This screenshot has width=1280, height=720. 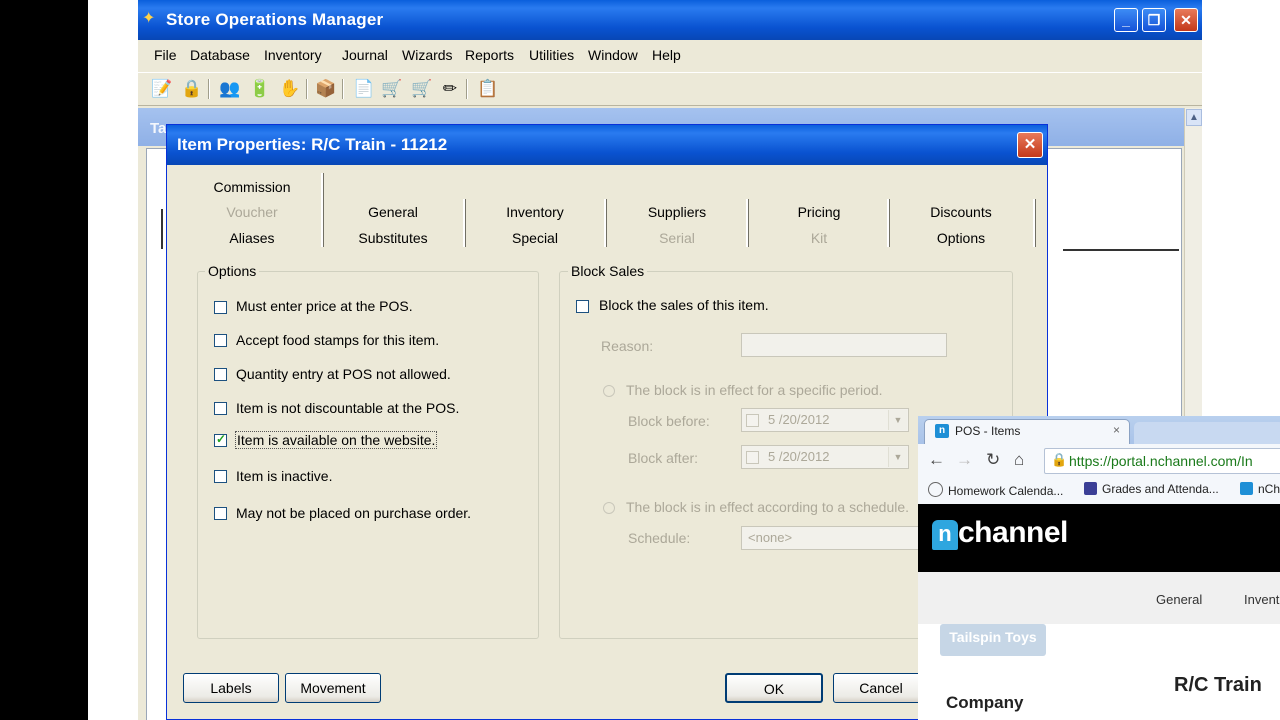 What do you see at coordinates (333, 688) in the screenshot?
I see `movement-button: Movement` at bounding box center [333, 688].